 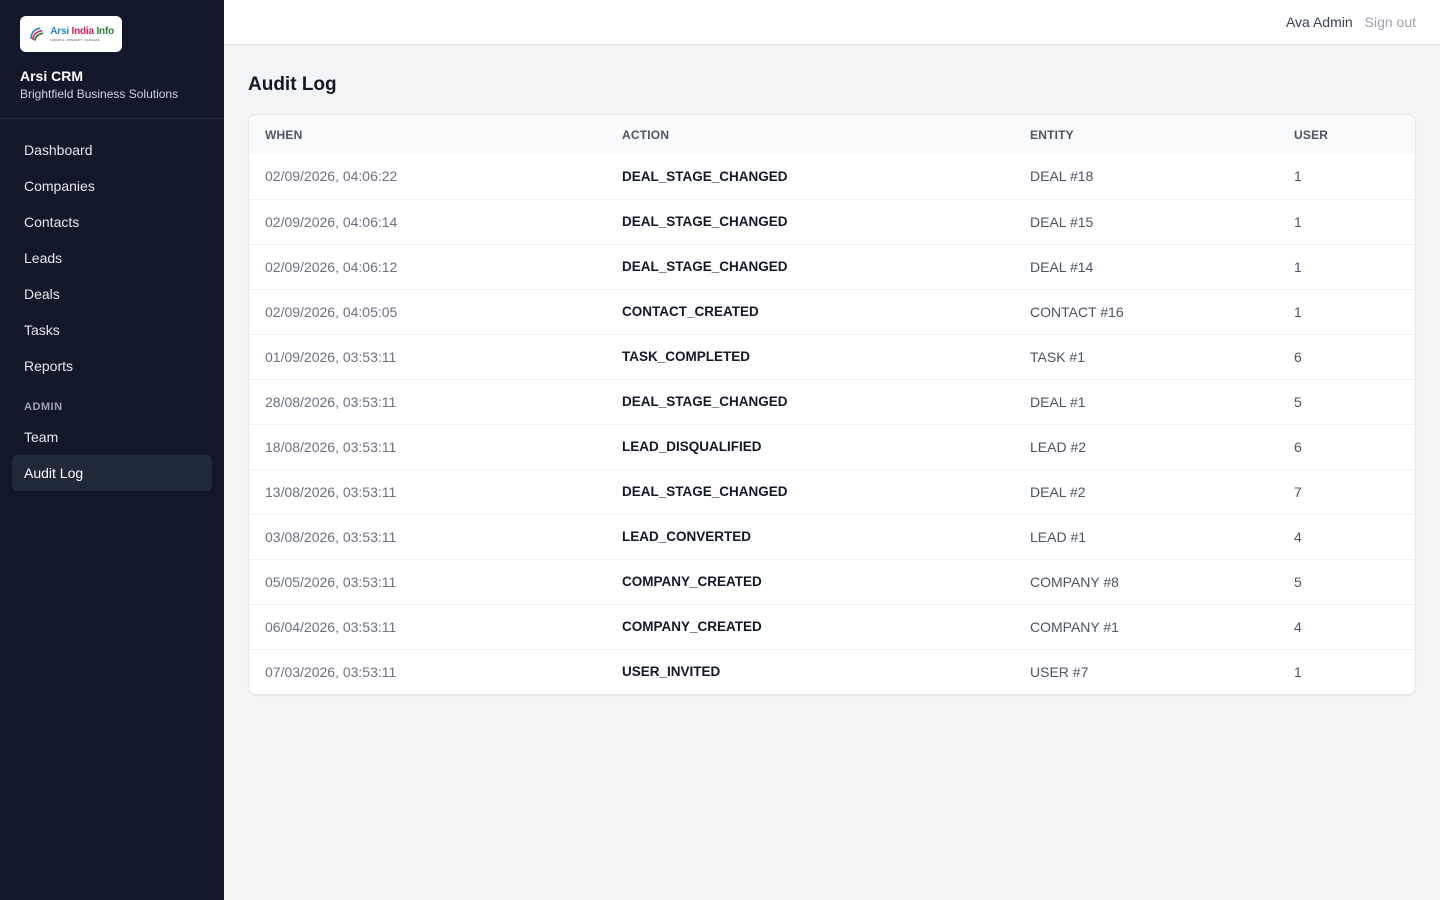 I want to click on cell-action: LEAD_DISQUALIFIED, so click(x=692, y=446).